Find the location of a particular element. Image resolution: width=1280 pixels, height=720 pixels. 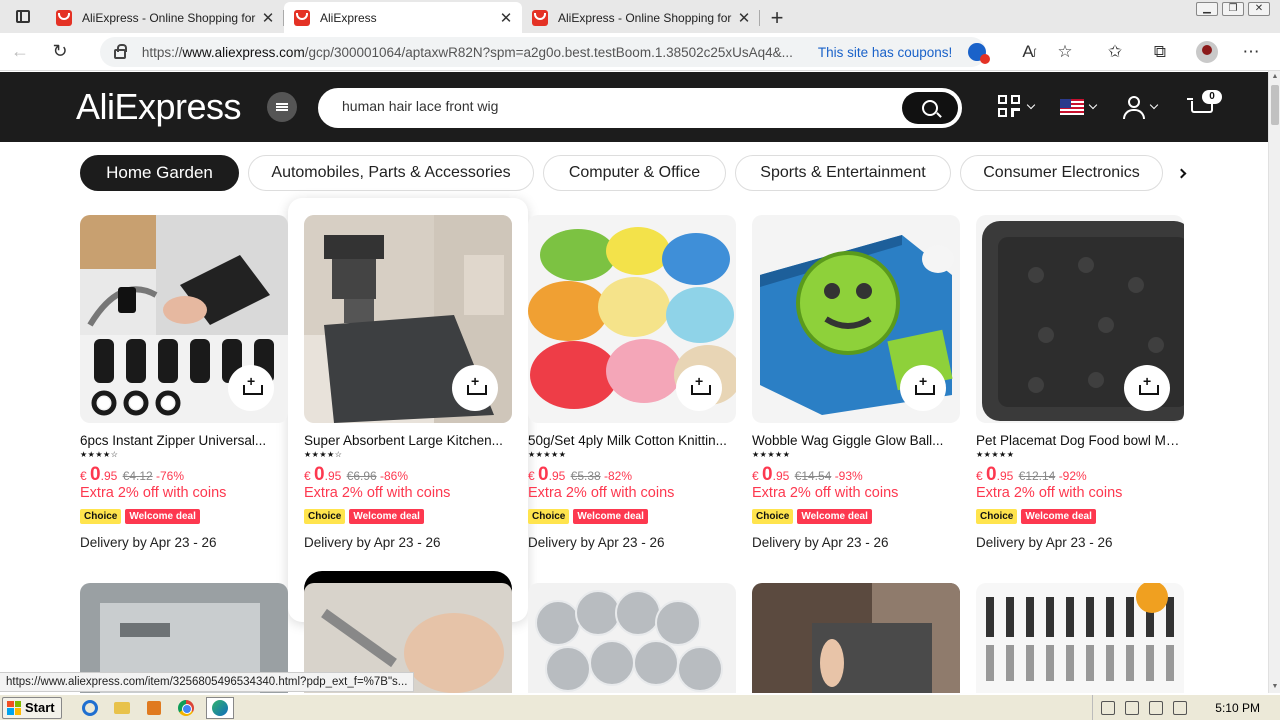

browser-tab-3: AliExpress - Online Shopping for ✕ is located at coordinates (641, 17).